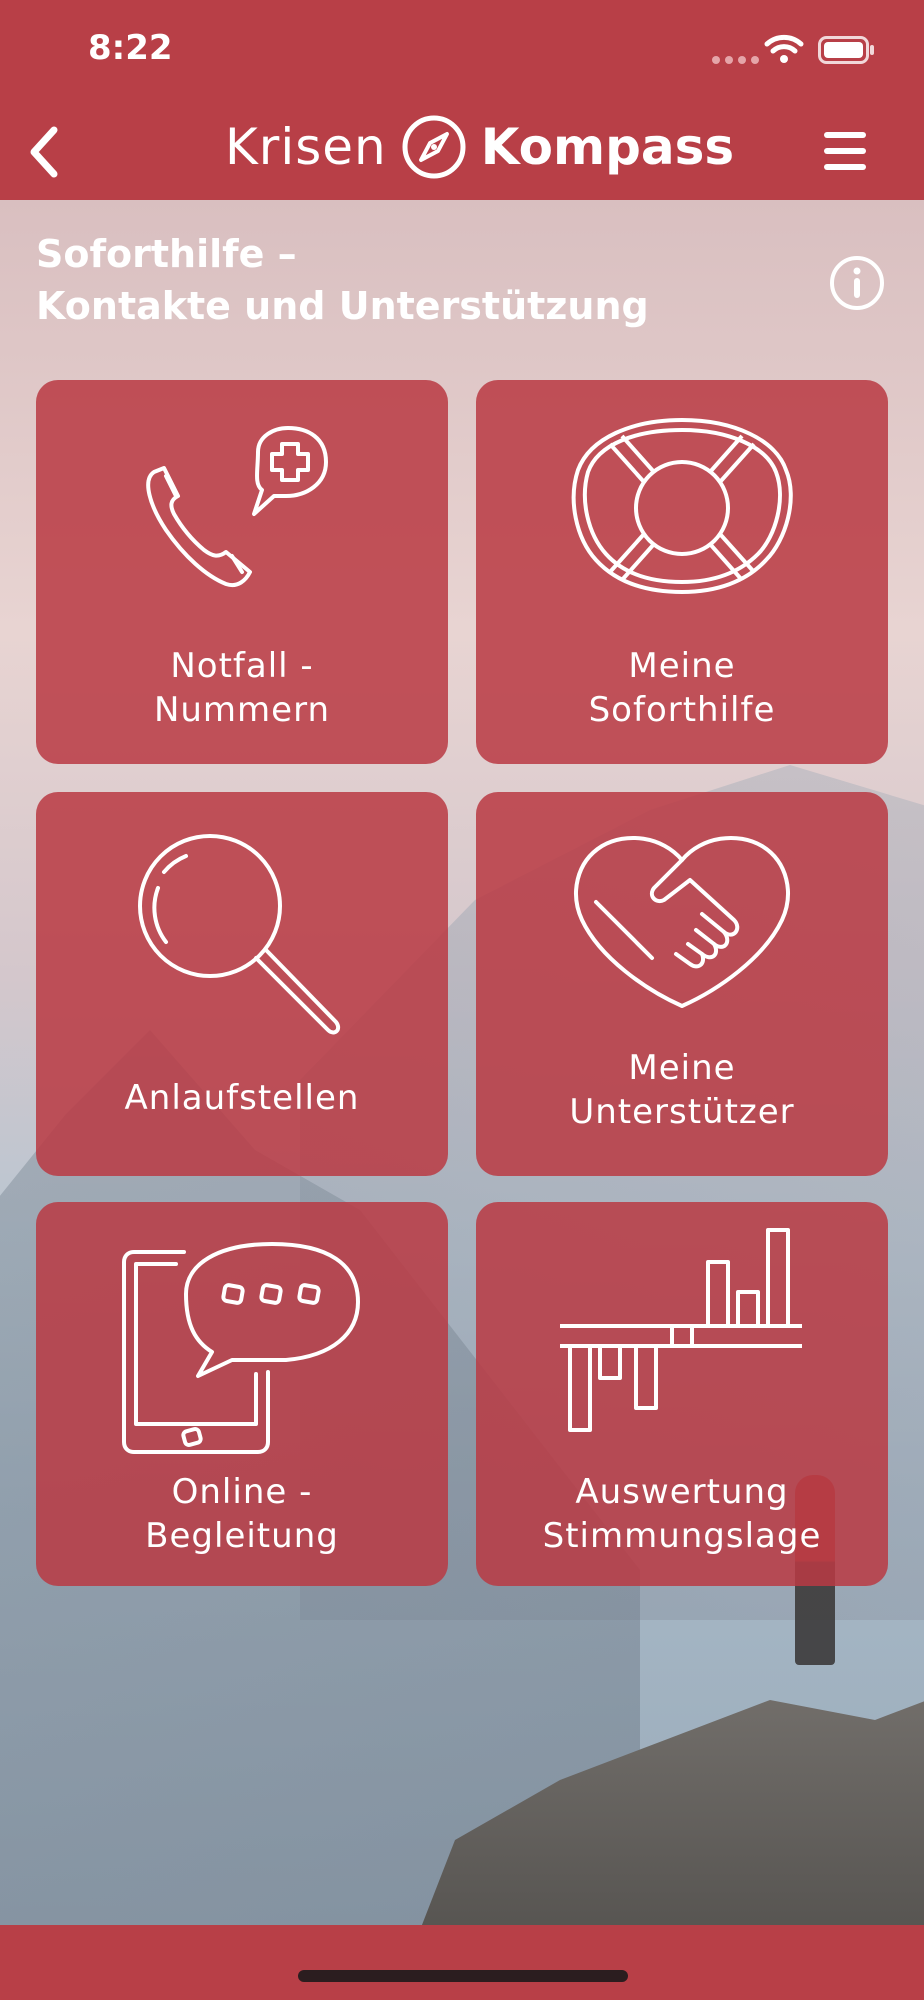 This screenshot has height=2000, width=924. What do you see at coordinates (682, 1514) in the screenshot?
I see `tile-label: Auswertung Stimmungslage` at bounding box center [682, 1514].